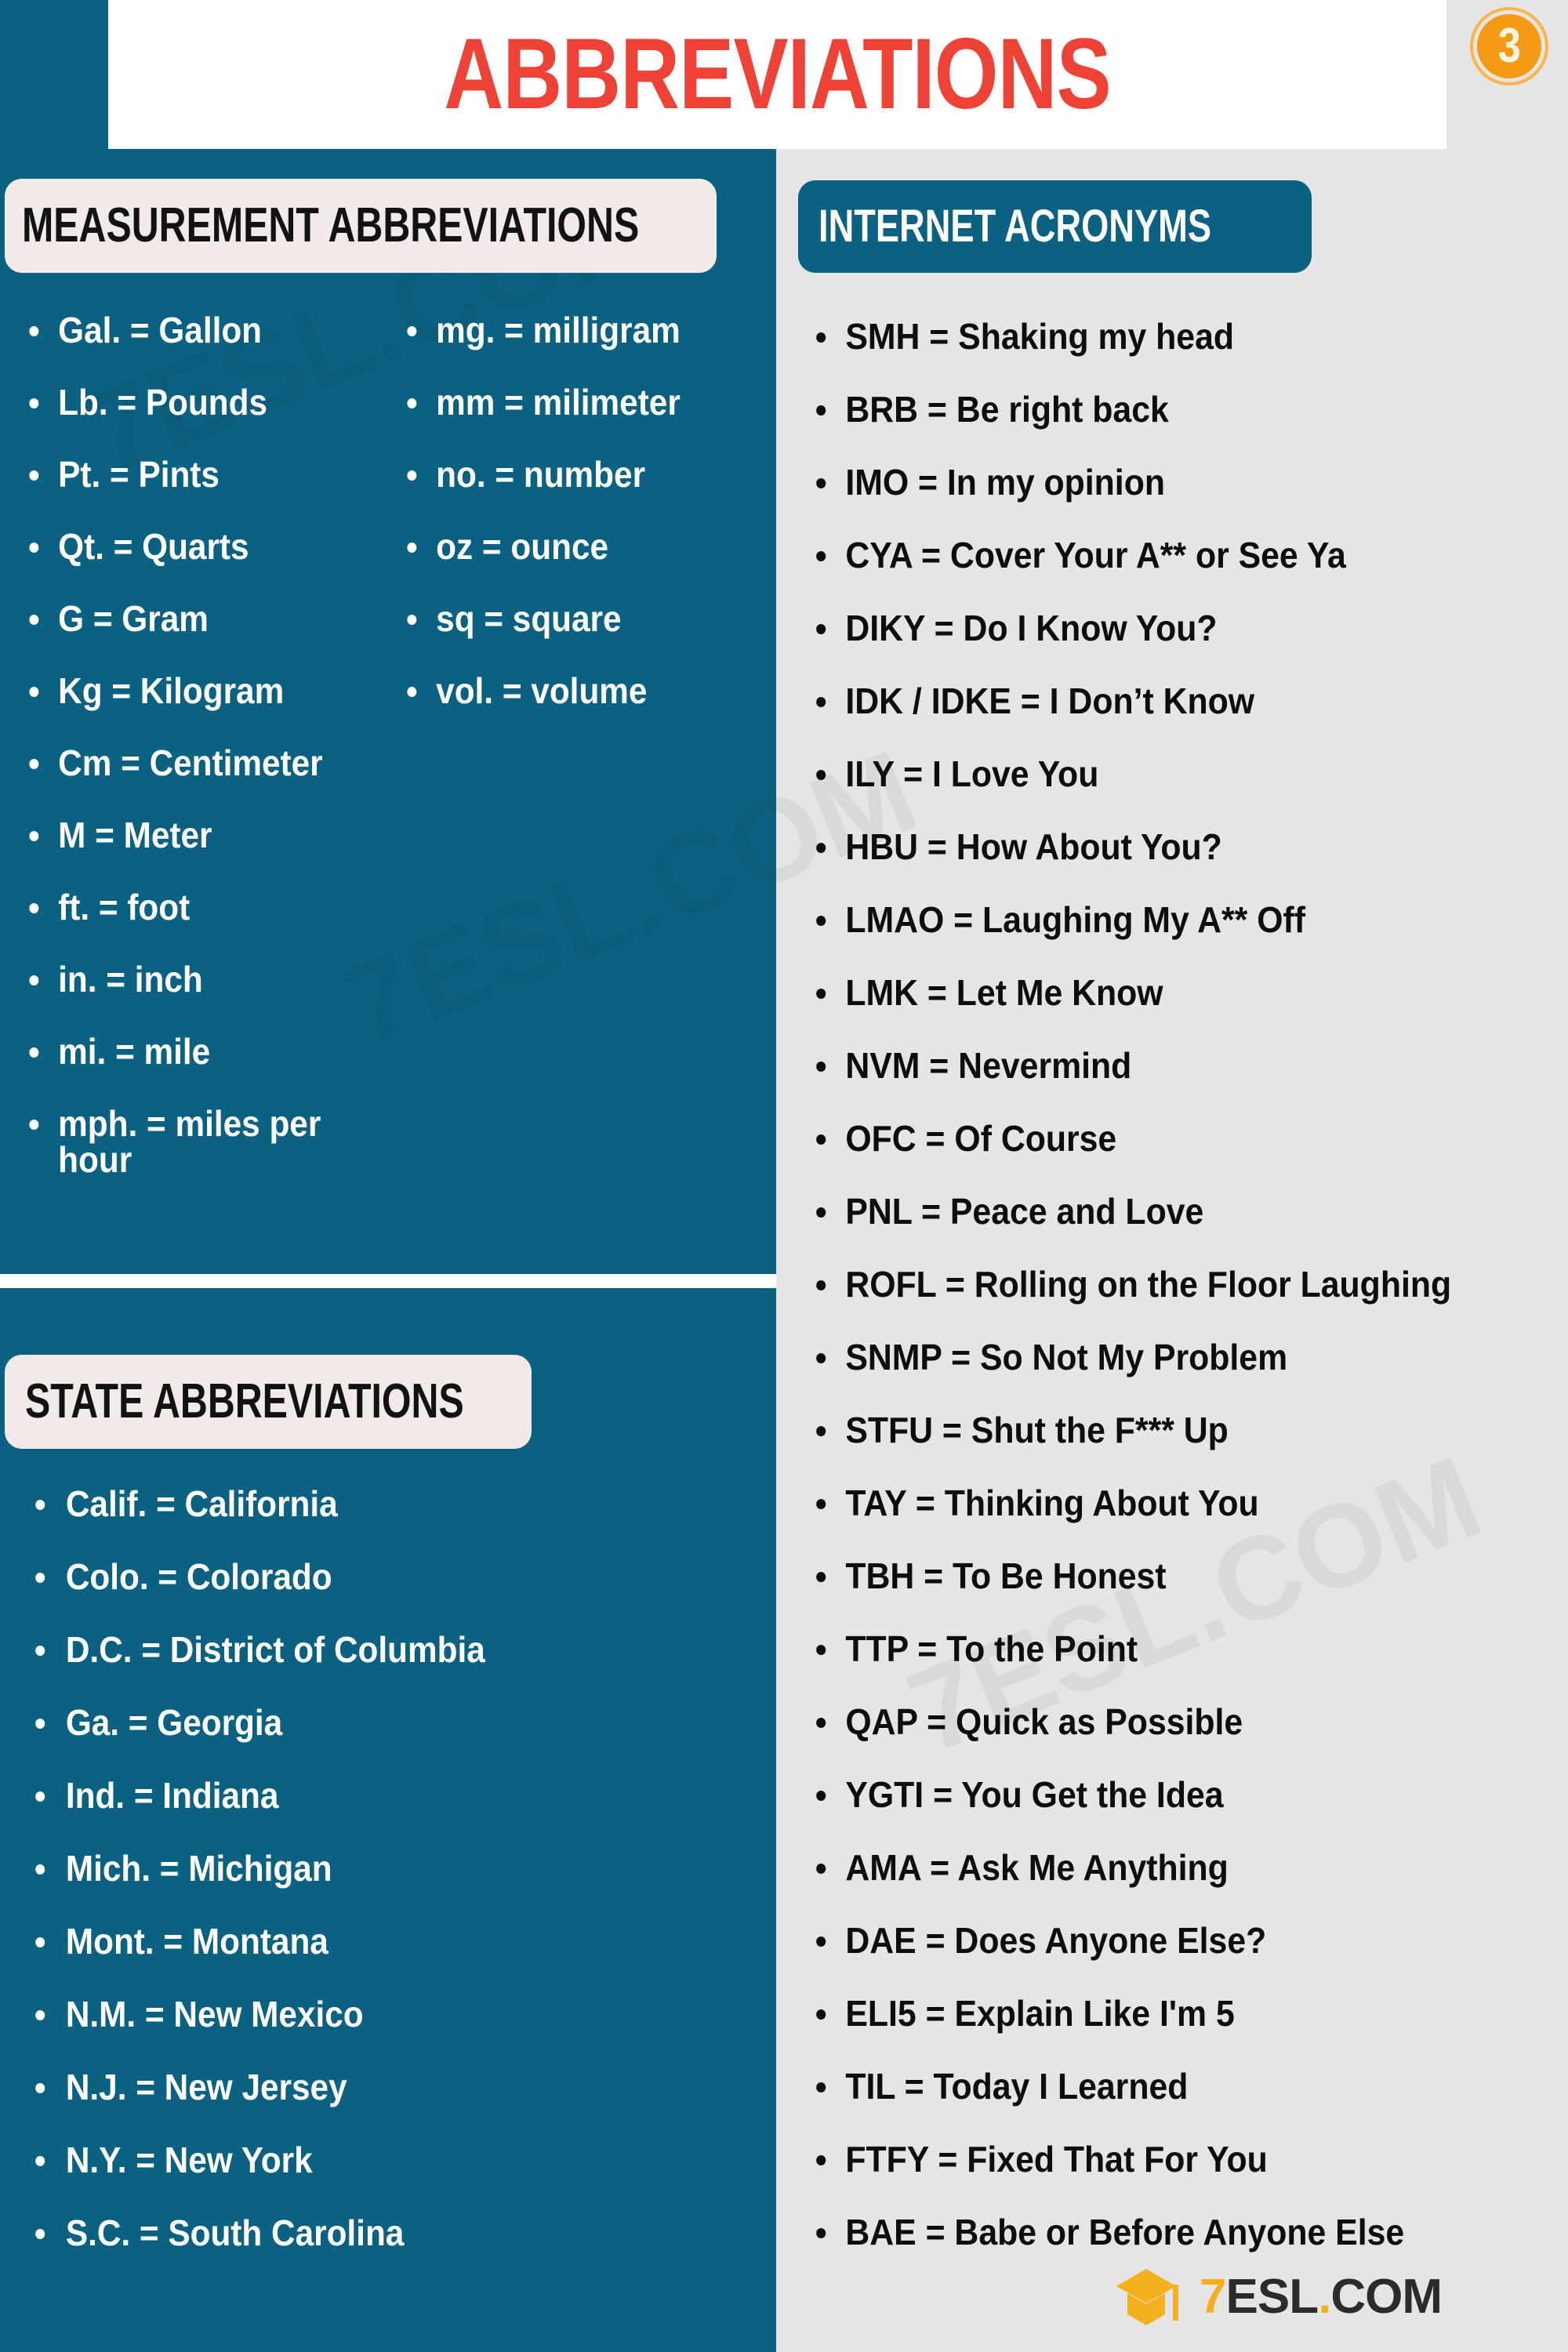 Image resolution: width=1568 pixels, height=2352 pixels. What do you see at coordinates (363, 1650) in the screenshot?
I see `state-list-item: D.C. = District of Columbia` at bounding box center [363, 1650].